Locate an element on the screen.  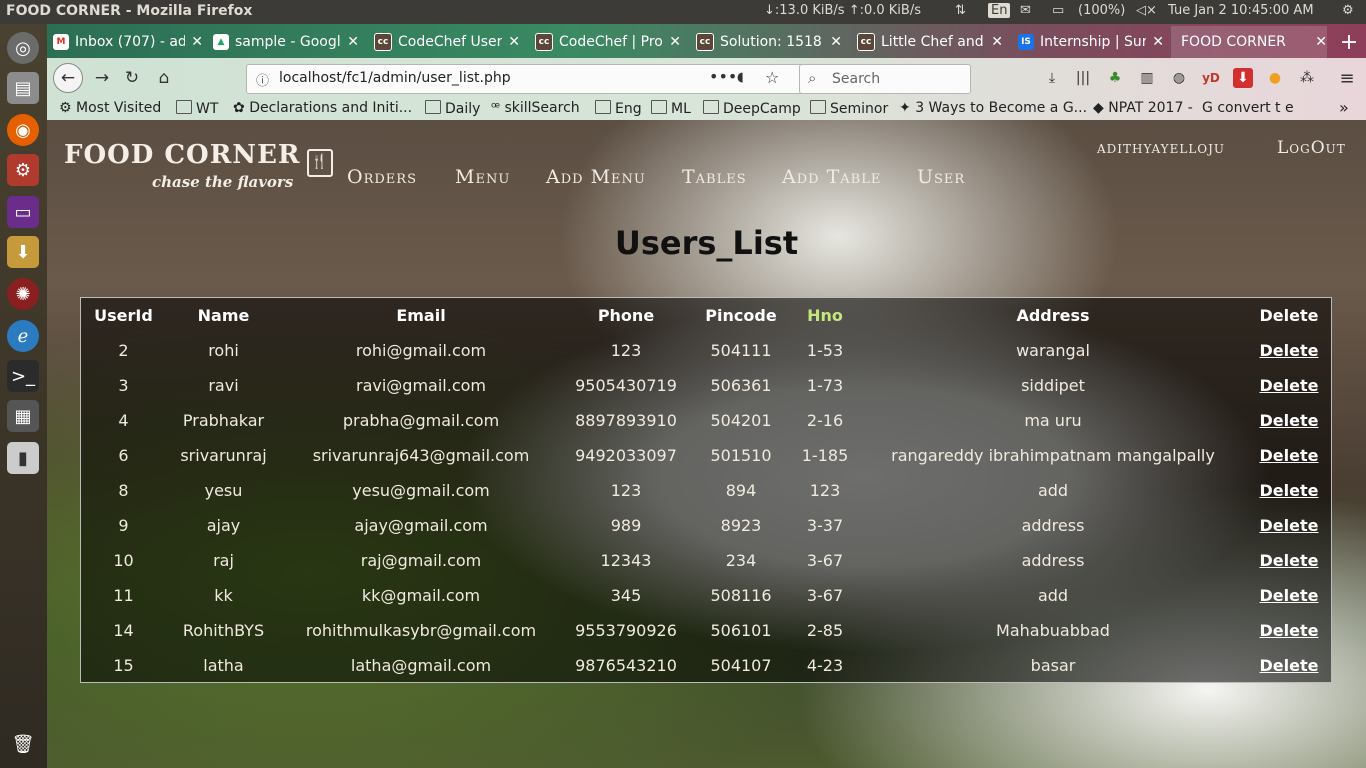
tab-solution: cc Solution: 1518 ✕ is located at coordinates (769, 42).